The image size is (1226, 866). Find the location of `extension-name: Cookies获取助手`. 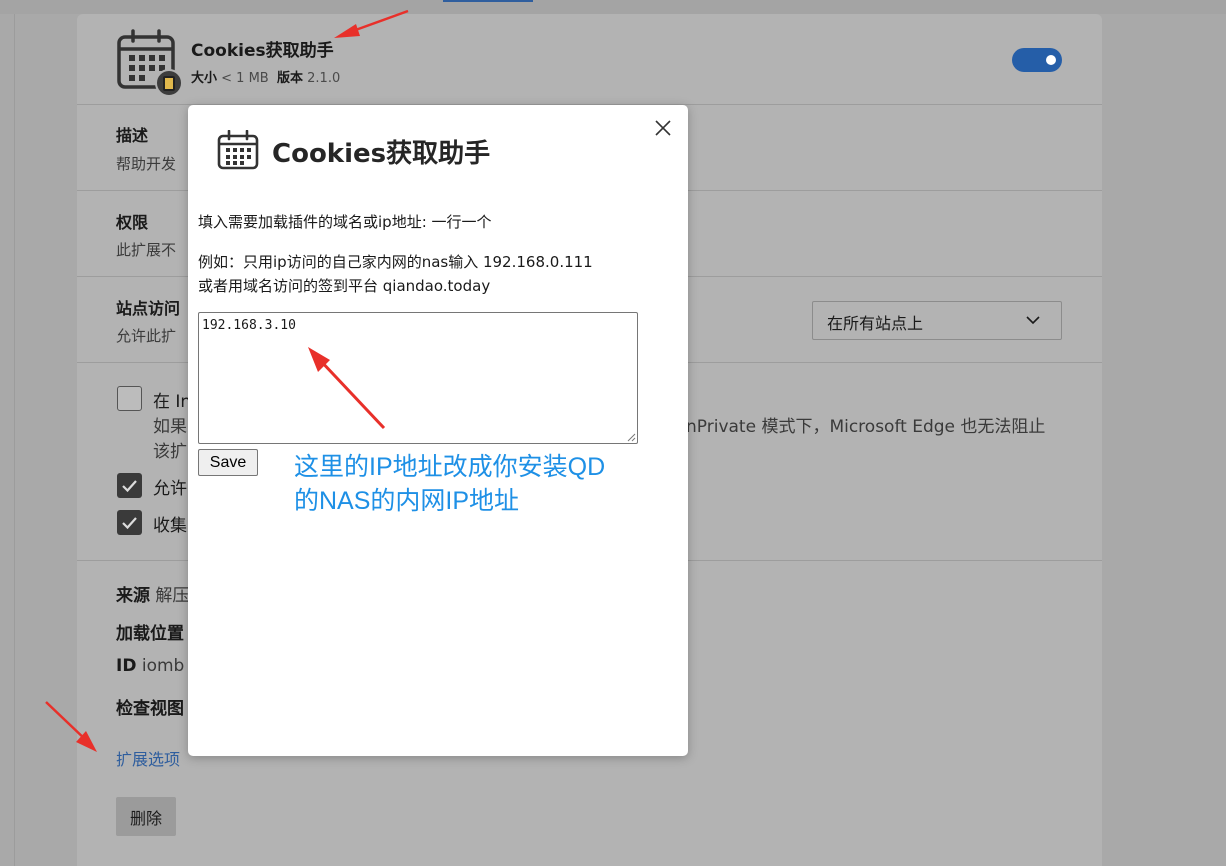

extension-name: Cookies获取助手 is located at coordinates (262, 51).